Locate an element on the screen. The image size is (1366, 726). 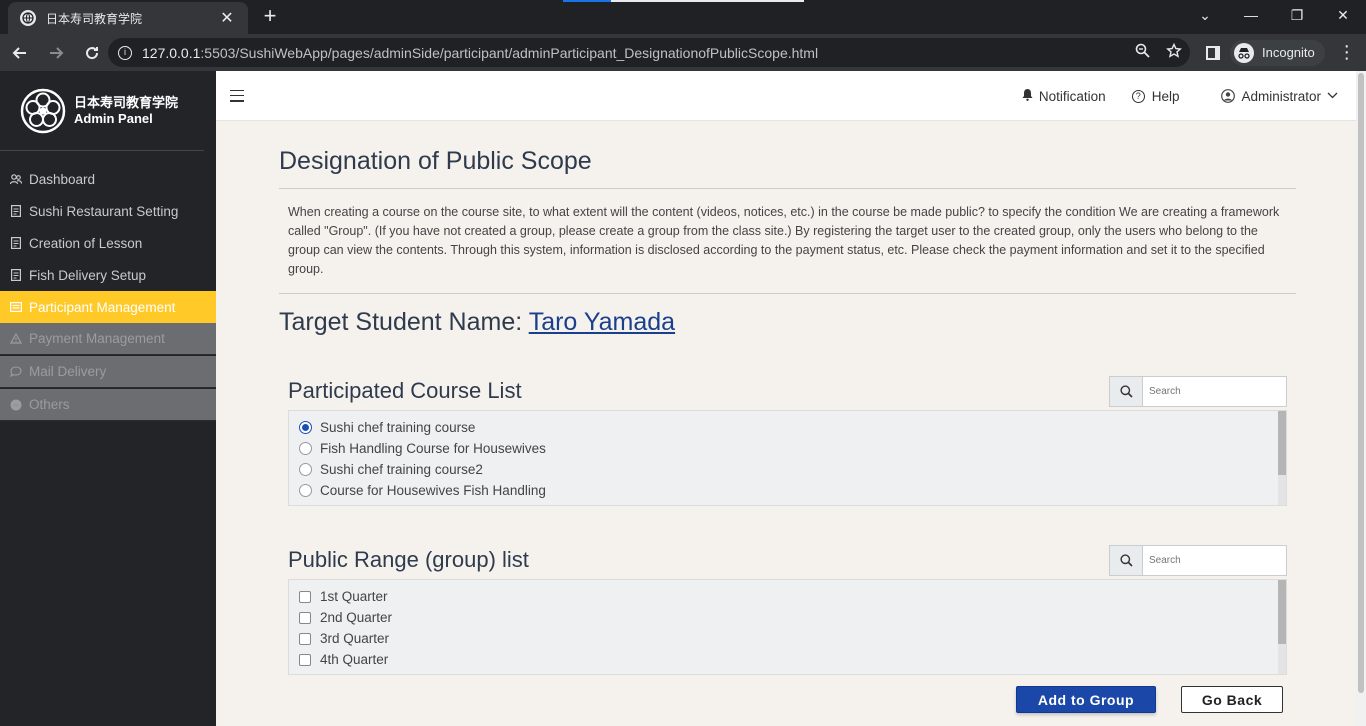
action-buttons: Add to Group Go Back is located at coordinates (1149, 699).